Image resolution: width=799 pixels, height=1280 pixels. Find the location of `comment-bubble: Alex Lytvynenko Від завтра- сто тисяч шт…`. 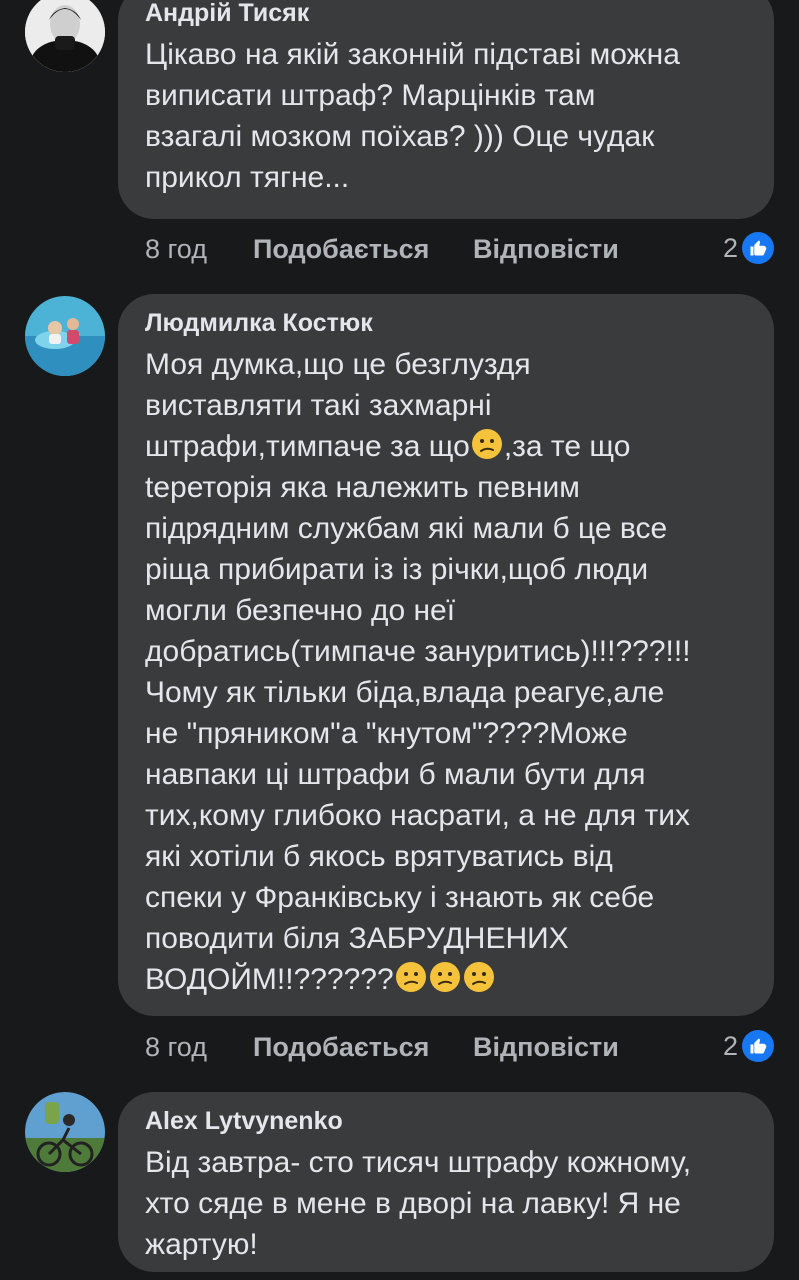

comment-bubble: Alex Lytvynenko Від завтра- сто тисяч шт… is located at coordinates (446, 1182).